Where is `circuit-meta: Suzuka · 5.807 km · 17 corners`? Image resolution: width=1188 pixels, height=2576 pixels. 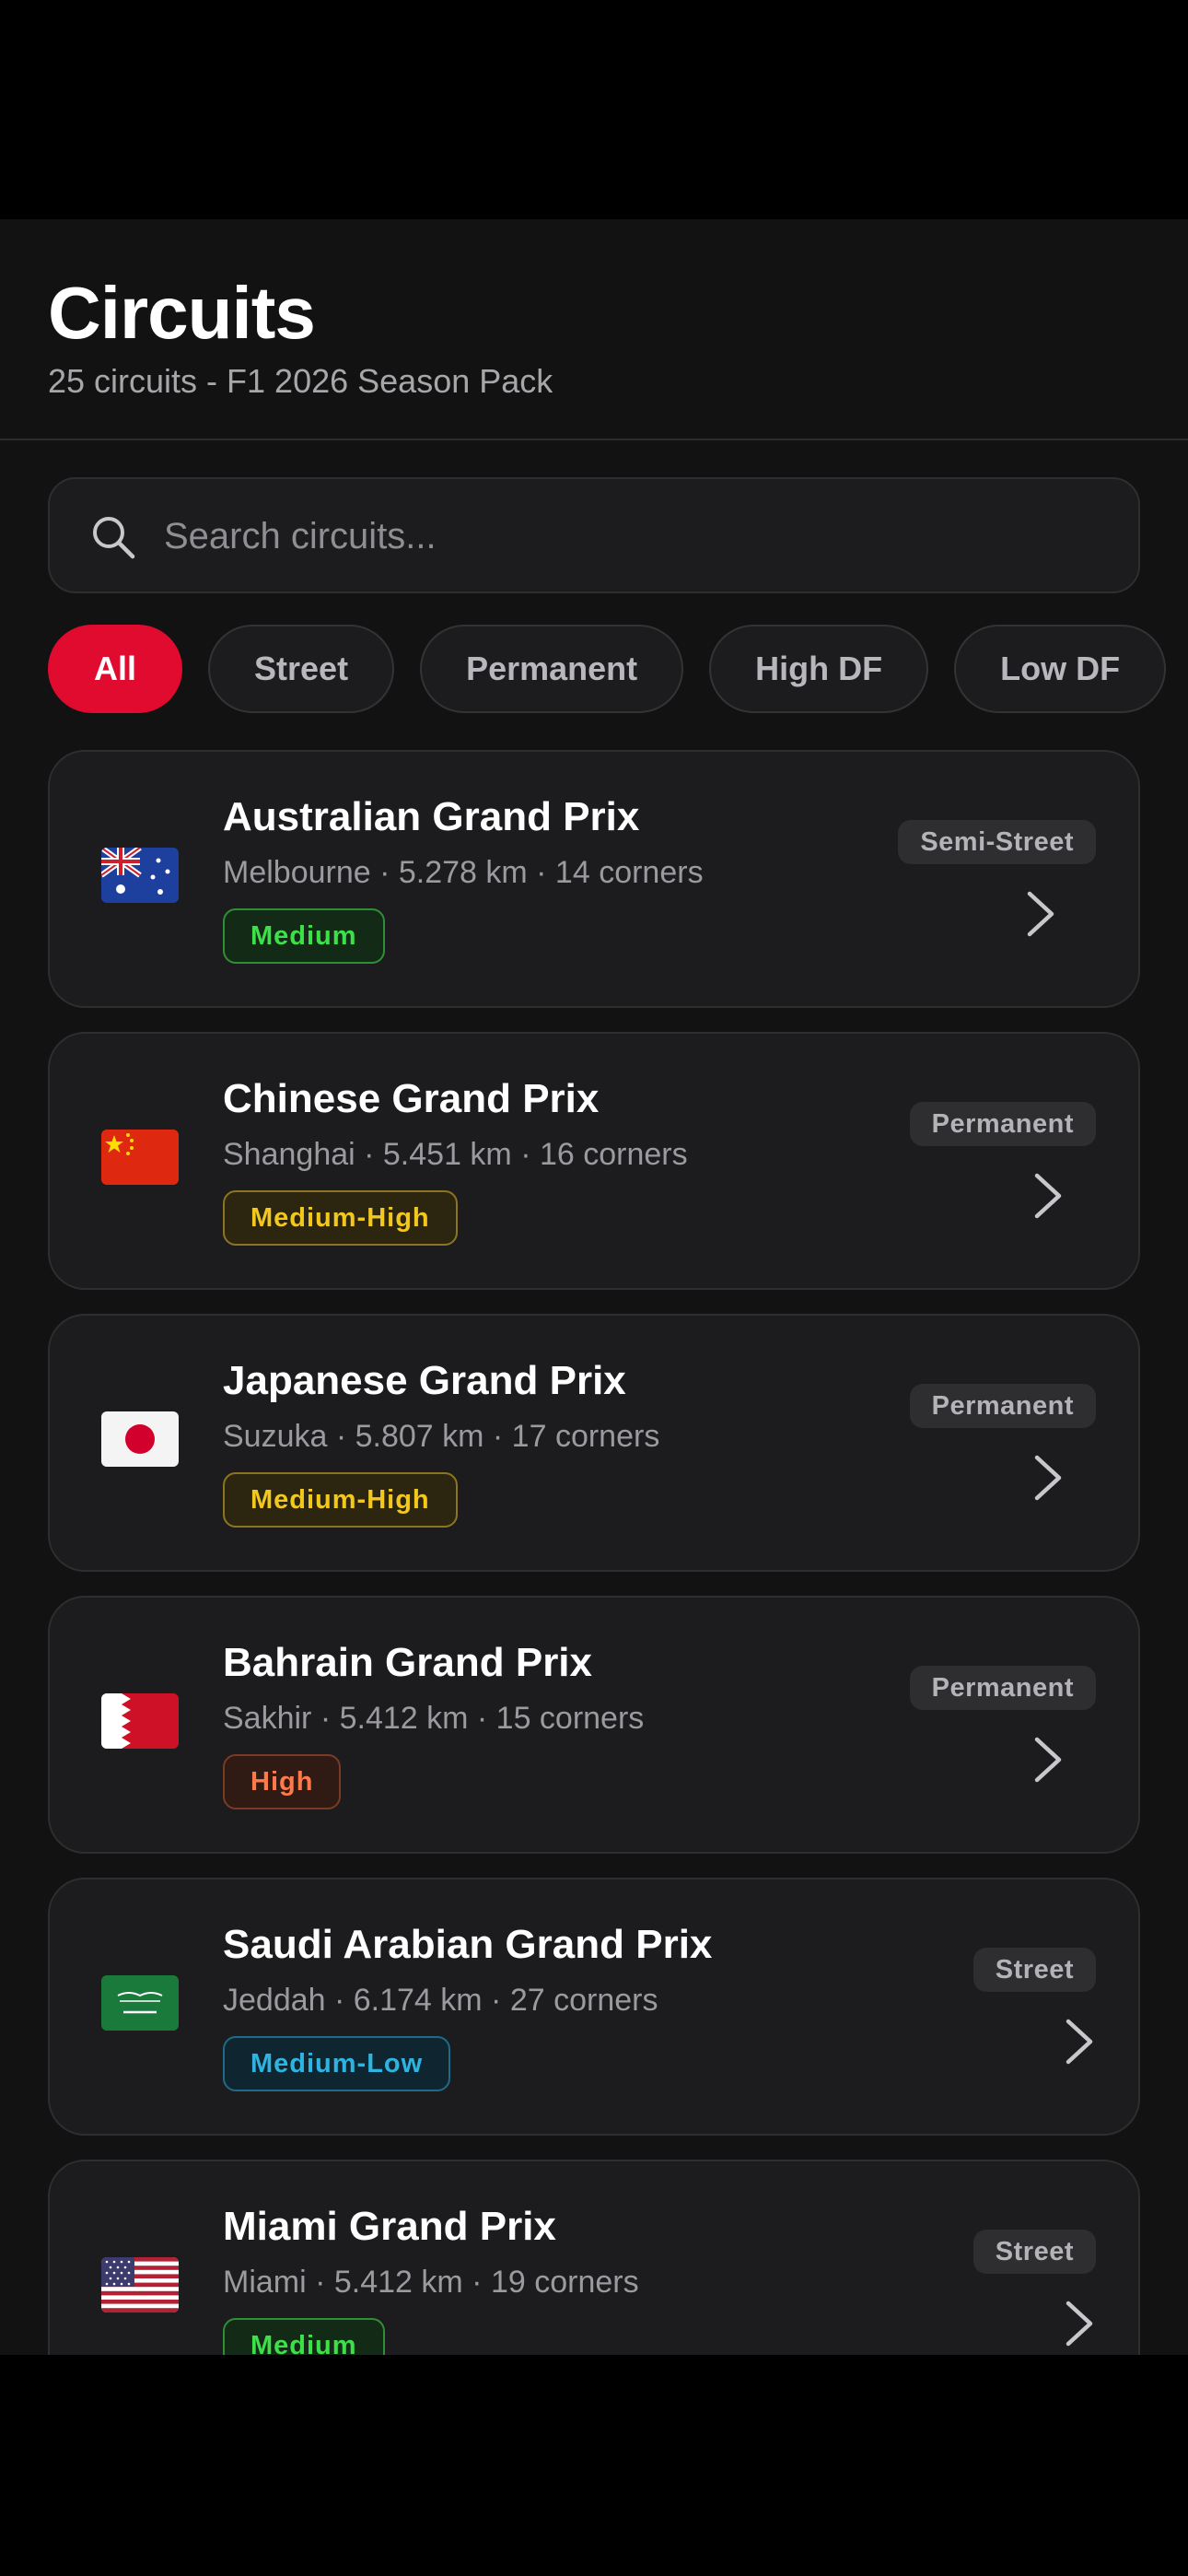 circuit-meta: Suzuka · 5.807 km · 17 corners is located at coordinates (441, 1436).